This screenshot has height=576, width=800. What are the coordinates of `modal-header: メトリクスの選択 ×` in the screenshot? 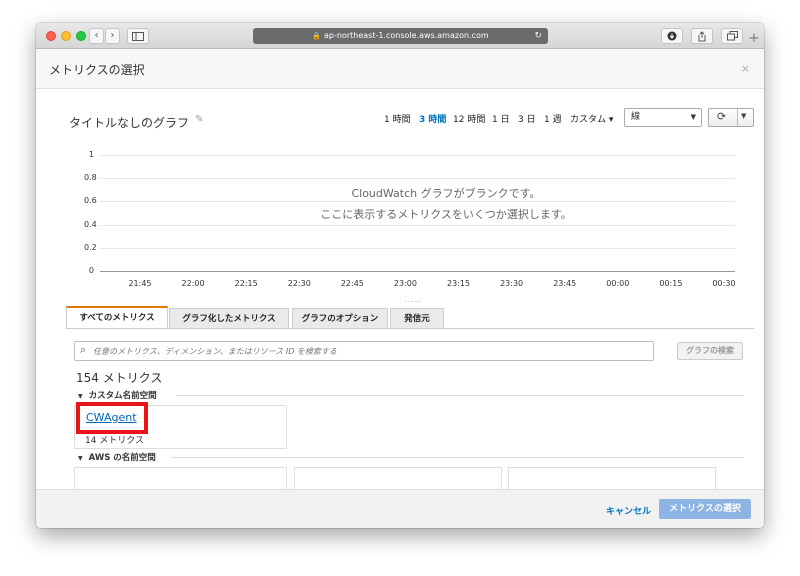 It's located at (400, 69).